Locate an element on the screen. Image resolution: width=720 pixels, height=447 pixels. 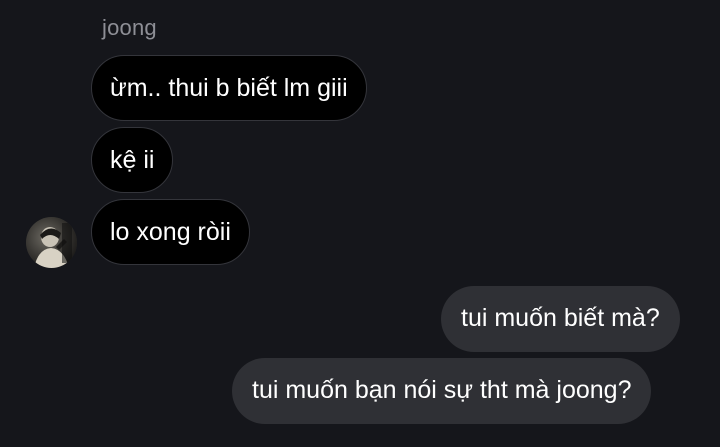
contact-avatar is located at coordinates (51, 242).